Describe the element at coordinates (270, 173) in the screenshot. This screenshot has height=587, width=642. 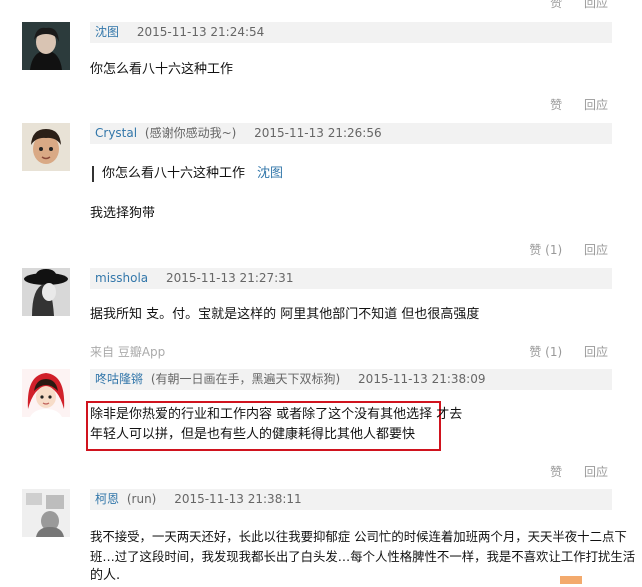
I see `quoted-author-link: 沈图` at that location.